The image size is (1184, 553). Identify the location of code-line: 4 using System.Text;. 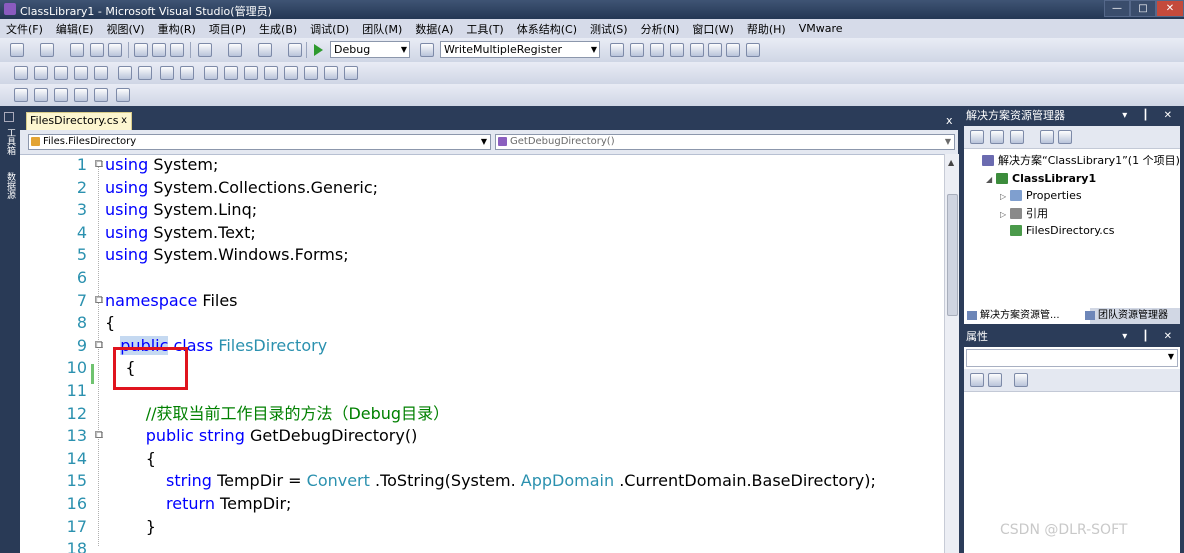
(482, 233).